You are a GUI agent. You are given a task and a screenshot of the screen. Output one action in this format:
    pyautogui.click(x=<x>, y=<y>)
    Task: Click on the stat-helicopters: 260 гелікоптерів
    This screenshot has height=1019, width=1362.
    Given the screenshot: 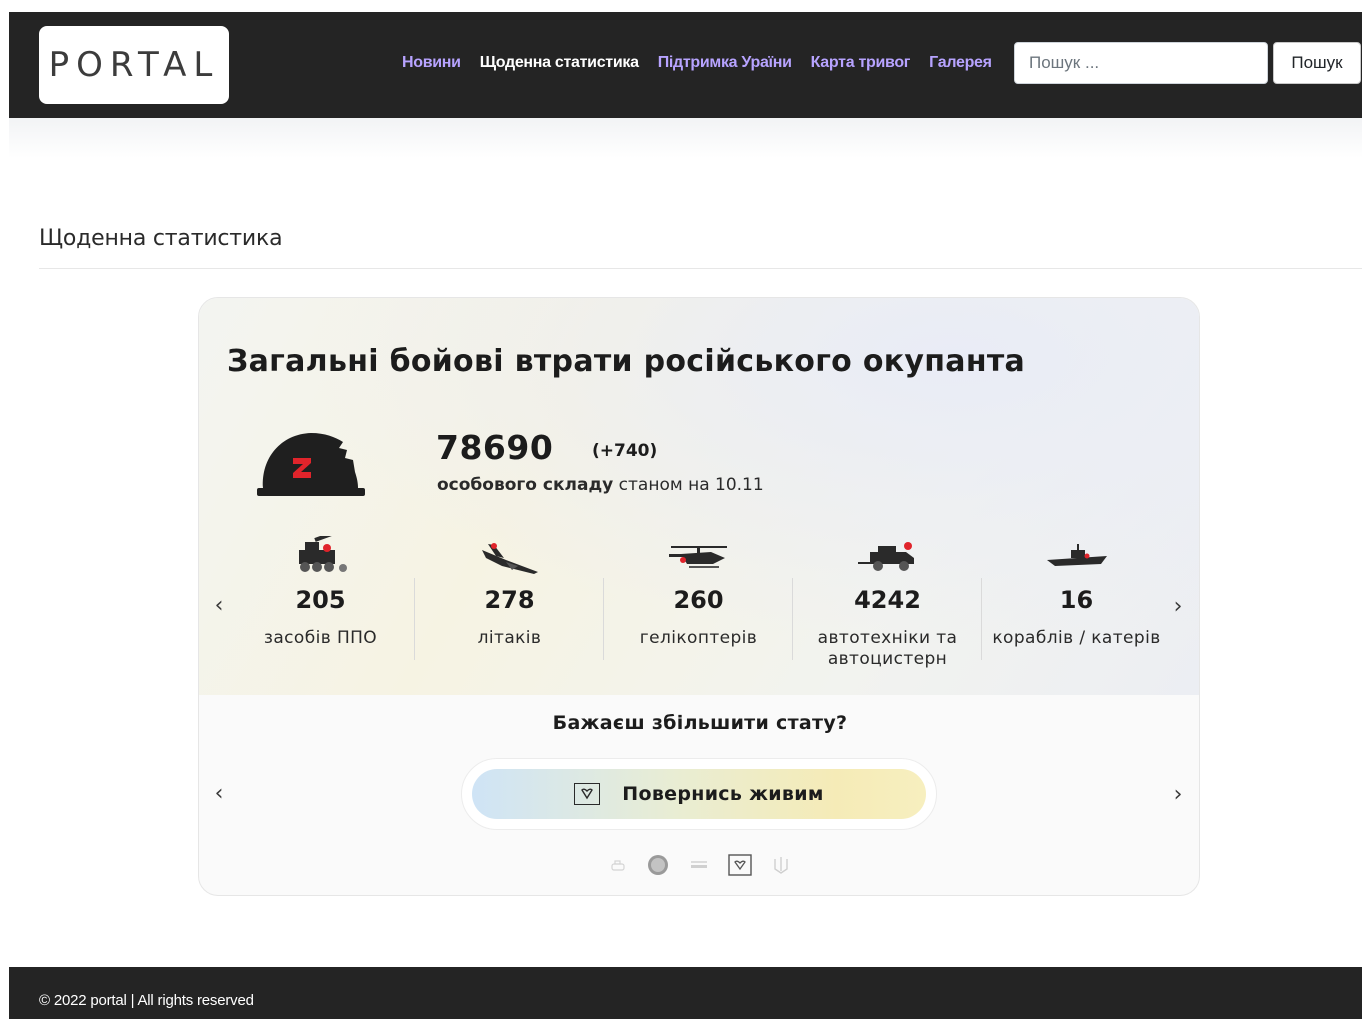 What is the action you would take?
    pyautogui.click(x=698, y=606)
    